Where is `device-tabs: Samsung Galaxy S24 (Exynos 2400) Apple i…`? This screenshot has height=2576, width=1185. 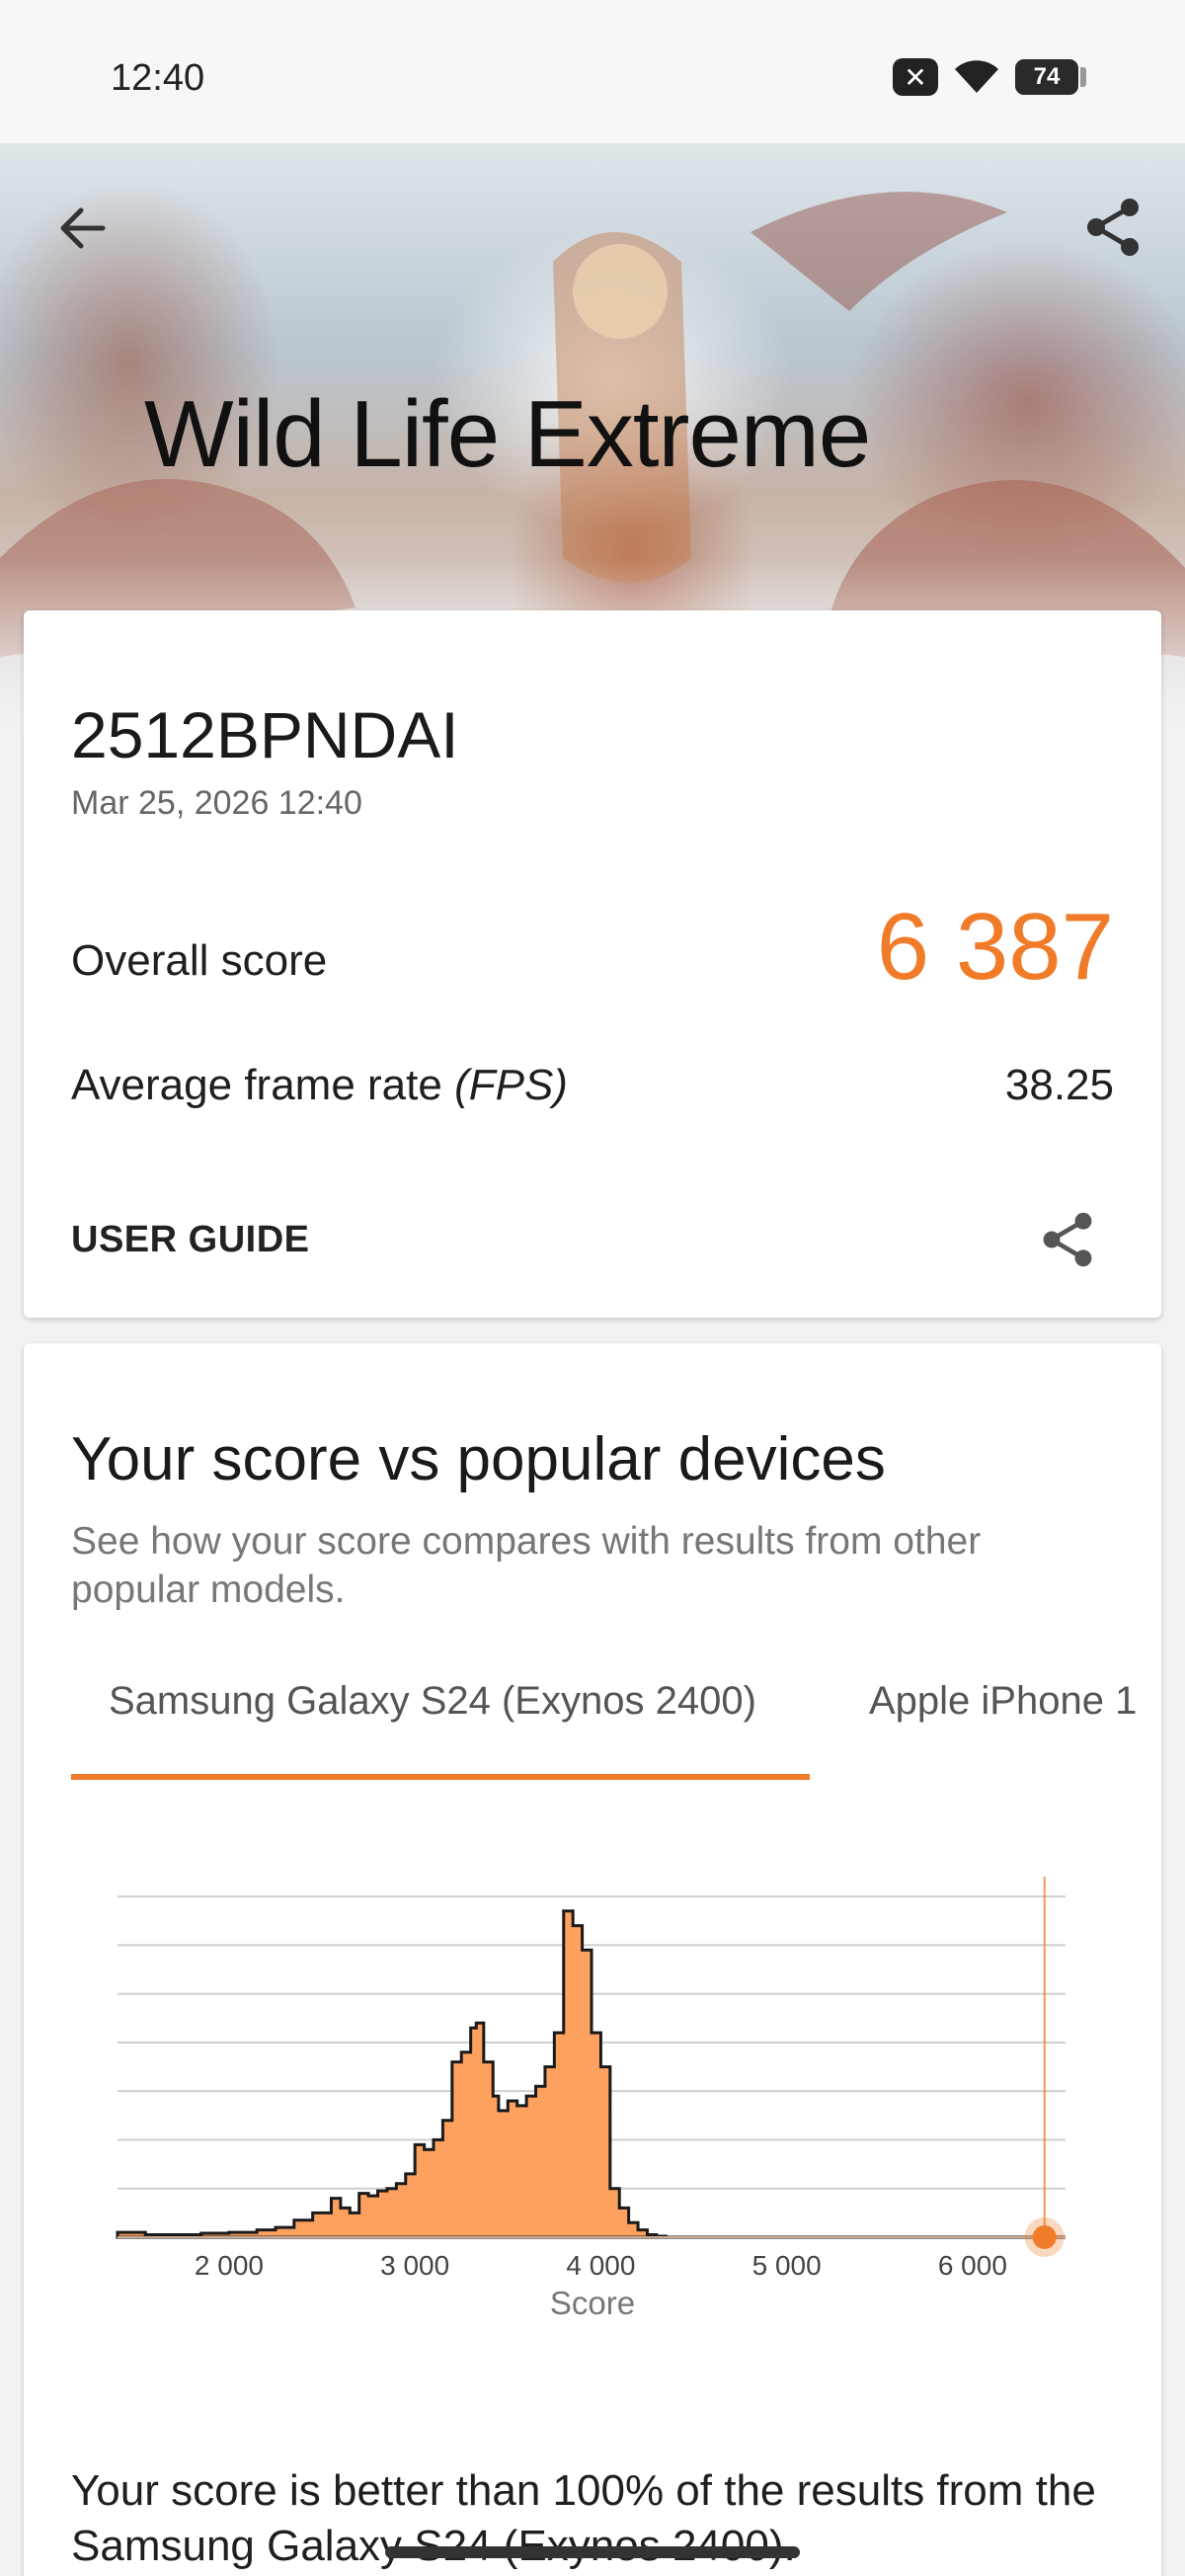
device-tabs: Samsung Galaxy S24 (Exynos 2400) Apple i… is located at coordinates (605, 1713).